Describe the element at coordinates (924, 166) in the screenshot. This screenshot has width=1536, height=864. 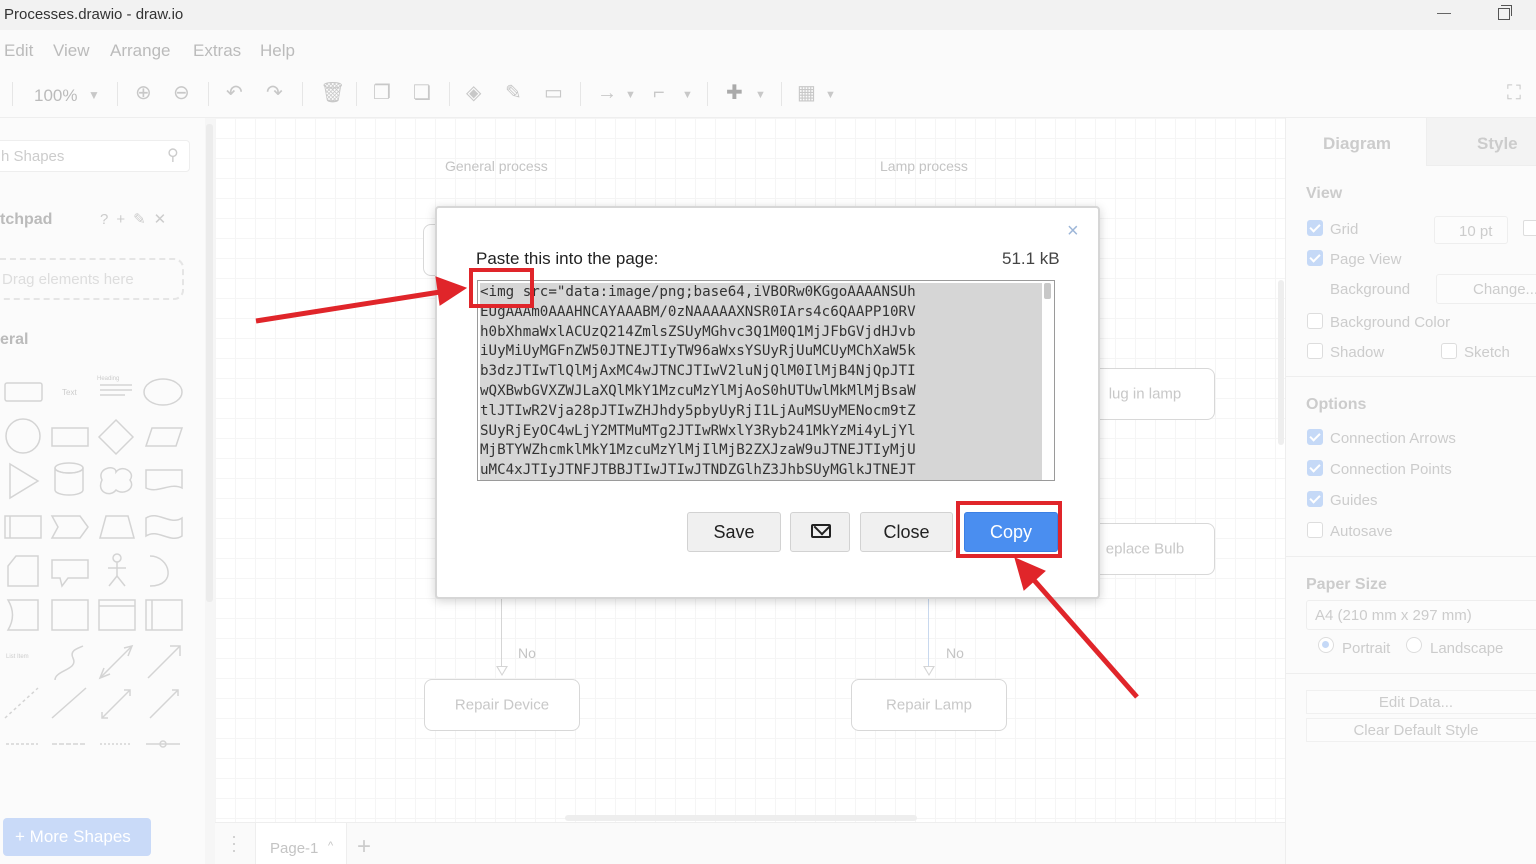
I see `lamp-process-label: Lamp process` at that location.